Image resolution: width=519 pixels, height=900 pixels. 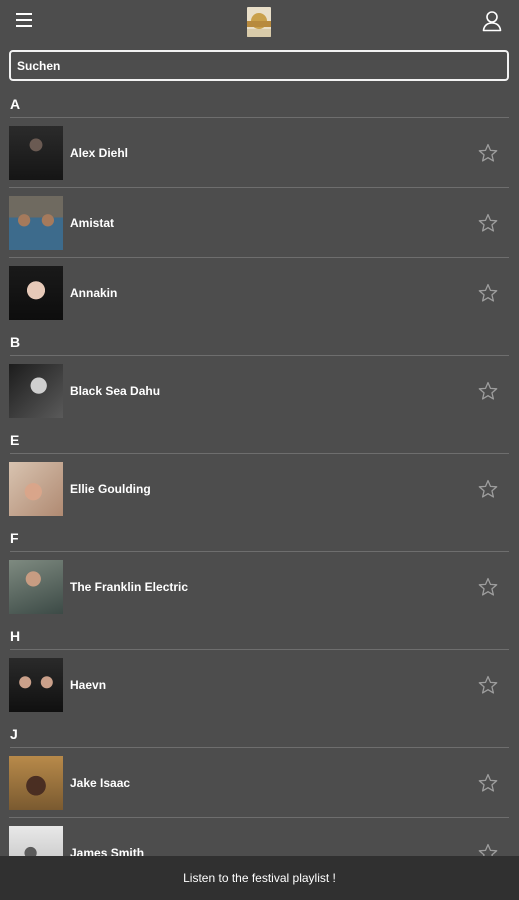 What do you see at coordinates (94, 293) in the screenshot?
I see `artist-name: Annakin` at bounding box center [94, 293].